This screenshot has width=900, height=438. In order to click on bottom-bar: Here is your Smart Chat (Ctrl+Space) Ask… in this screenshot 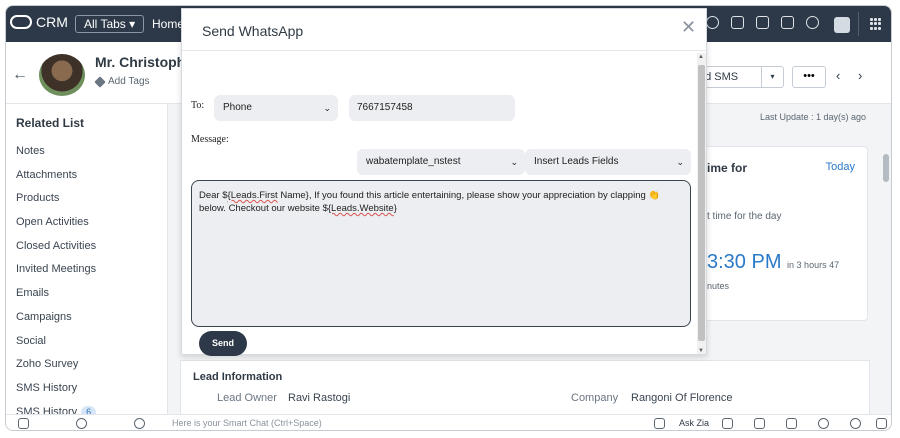, I will do `click(448, 422)`.